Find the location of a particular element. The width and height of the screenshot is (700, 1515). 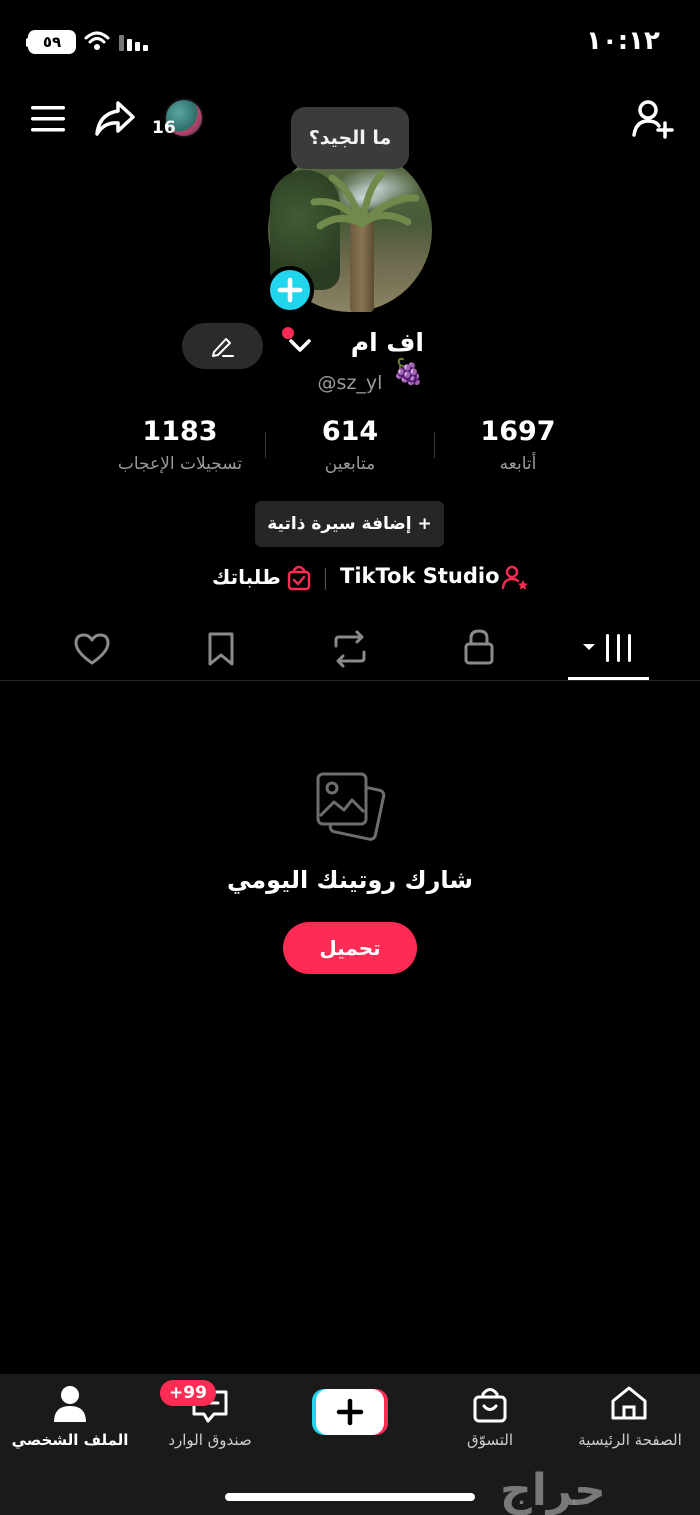

battery-indicator: ٥٩ is located at coordinates (52, 42).